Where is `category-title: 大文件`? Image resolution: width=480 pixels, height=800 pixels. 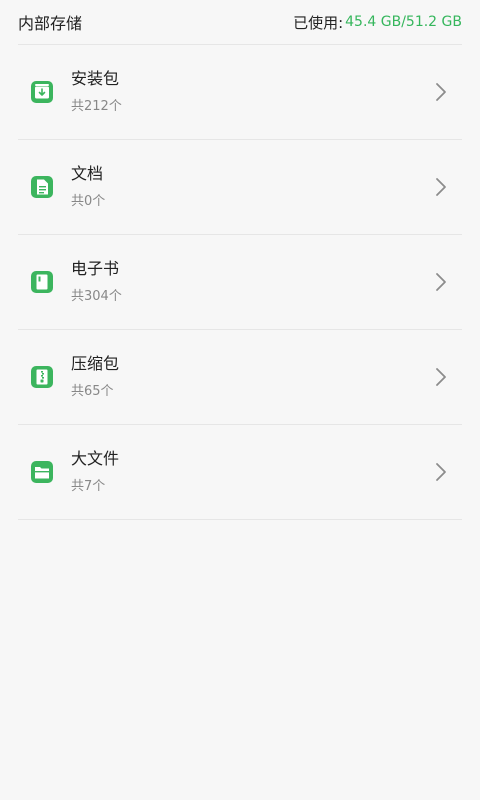 category-title: 大文件 is located at coordinates (95, 458).